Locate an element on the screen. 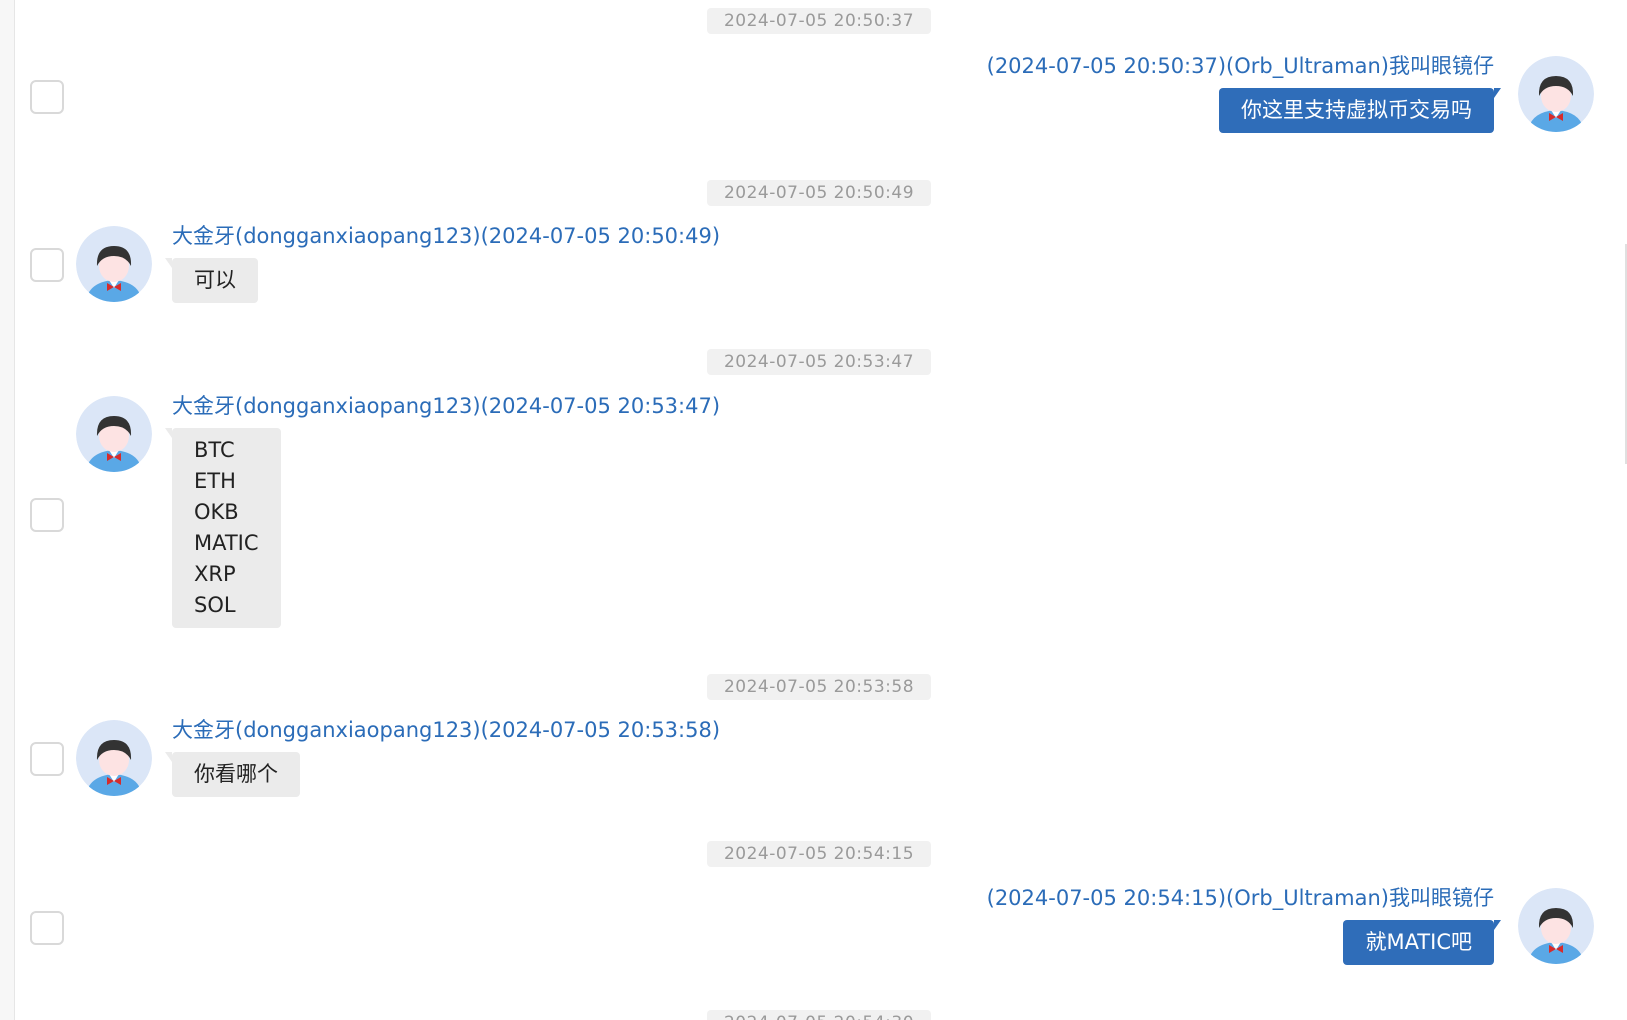 This screenshot has height=1020, width=1627. message-bubble-incoming: BTC ETH OKB MATIC XRP SOL is located at coordinates (223, 528).